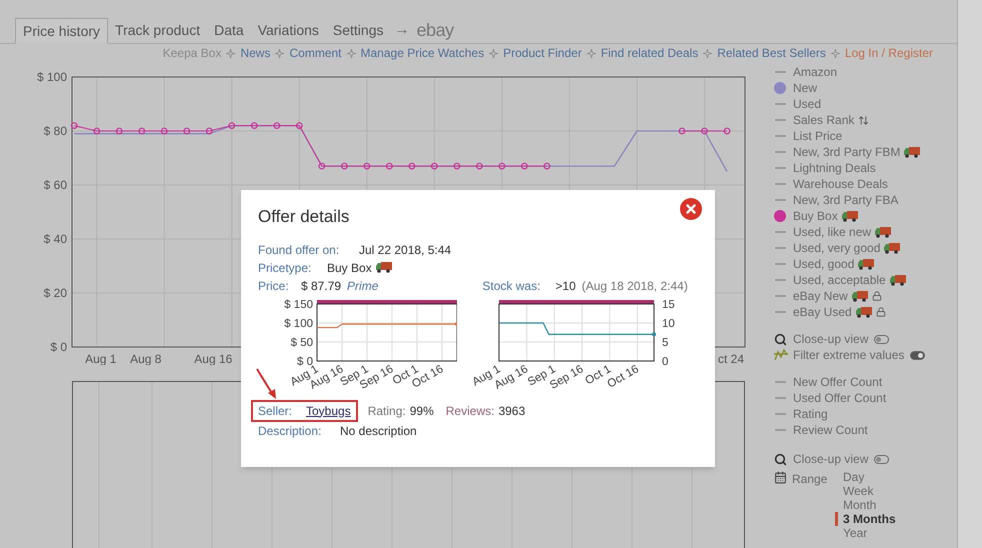  Describe the element at coordinates (470, 411) in the screenshot. I see `field-label: Reviews:` at that location.